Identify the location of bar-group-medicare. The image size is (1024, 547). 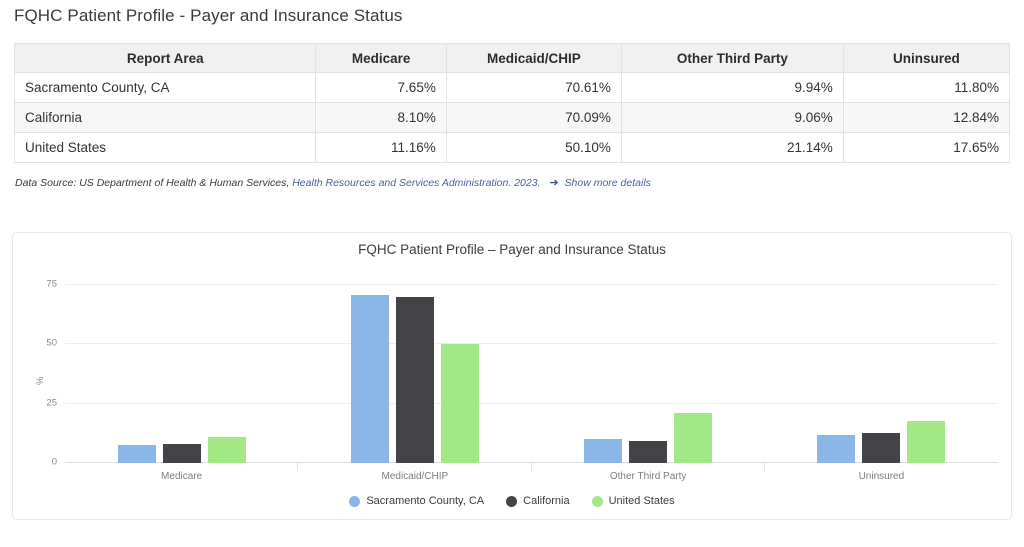
(182, 372).